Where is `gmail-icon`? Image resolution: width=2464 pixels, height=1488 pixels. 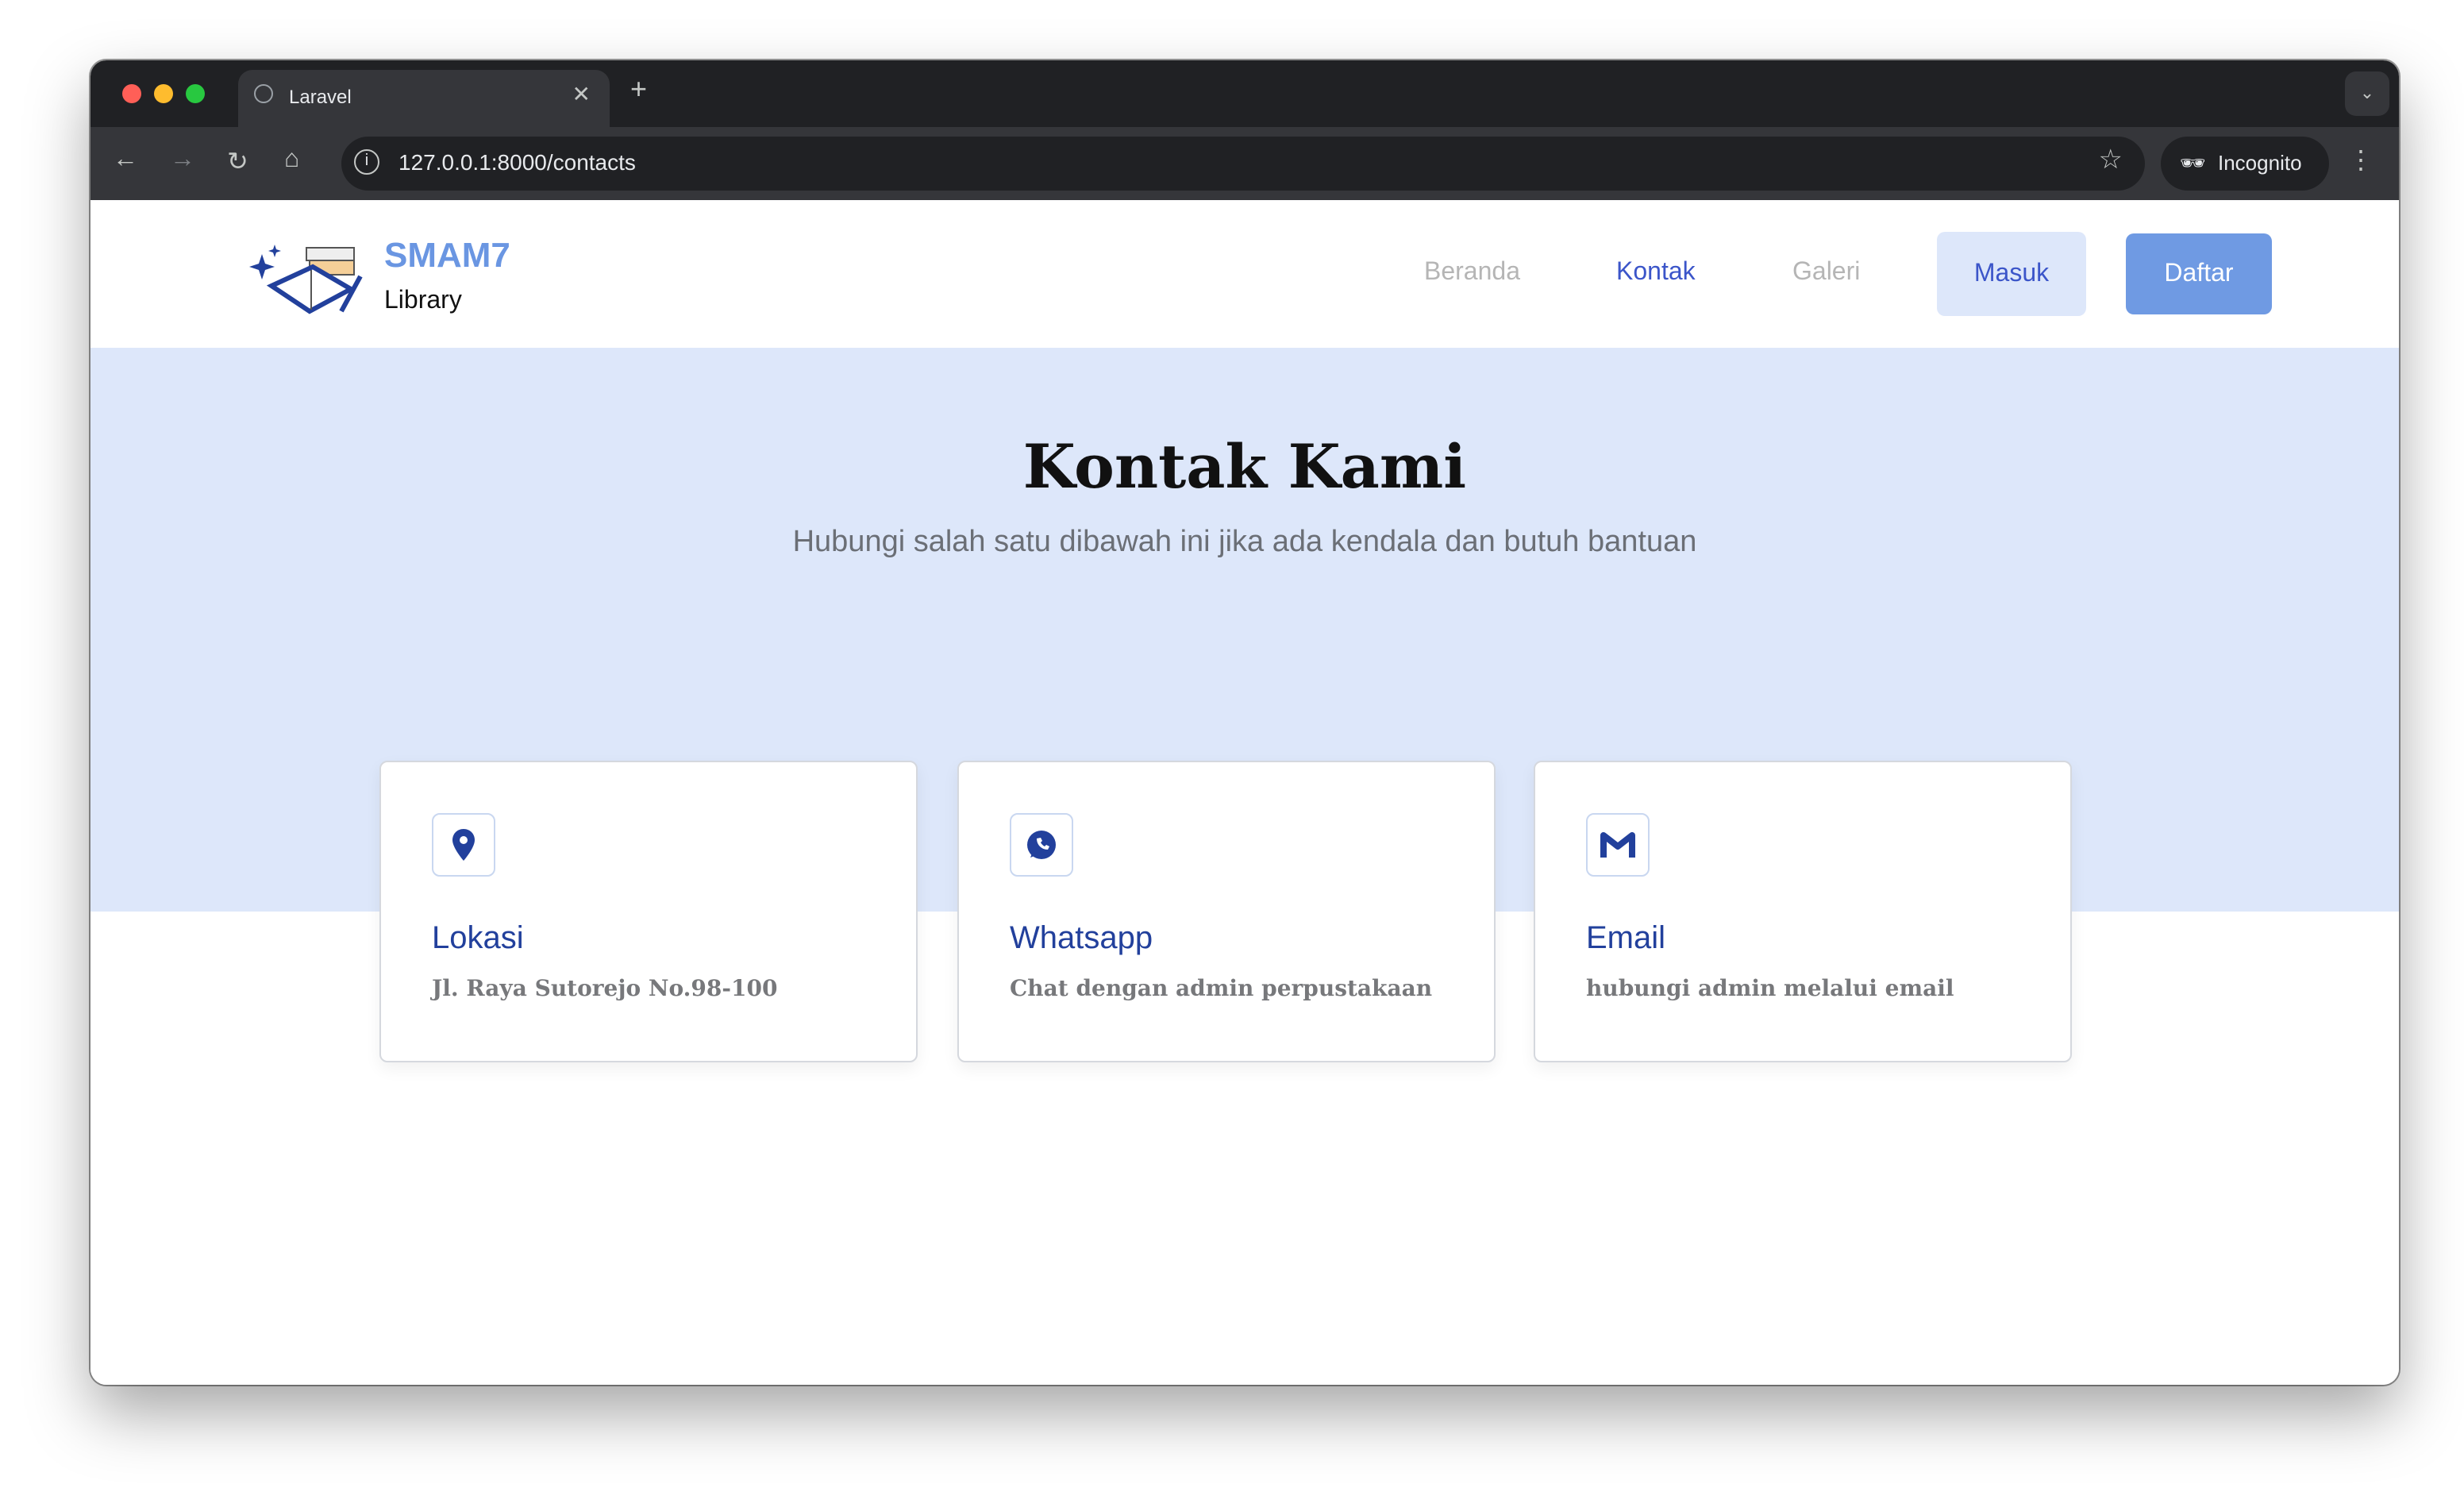
gmail-icon is located at coordinates (1618, 845).